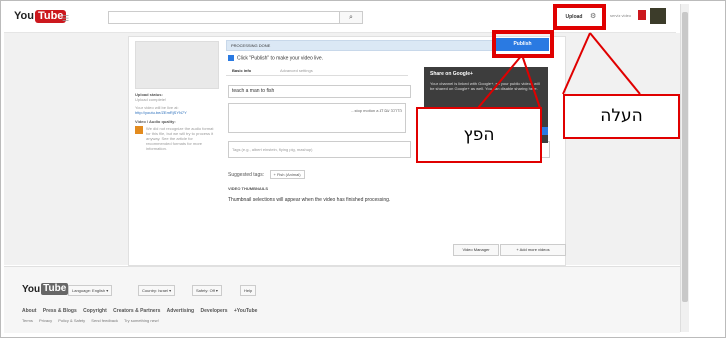  Describe the element at coordinates (531, 81) in the screenshot. I see `publish-pointer-line-right` at that location.